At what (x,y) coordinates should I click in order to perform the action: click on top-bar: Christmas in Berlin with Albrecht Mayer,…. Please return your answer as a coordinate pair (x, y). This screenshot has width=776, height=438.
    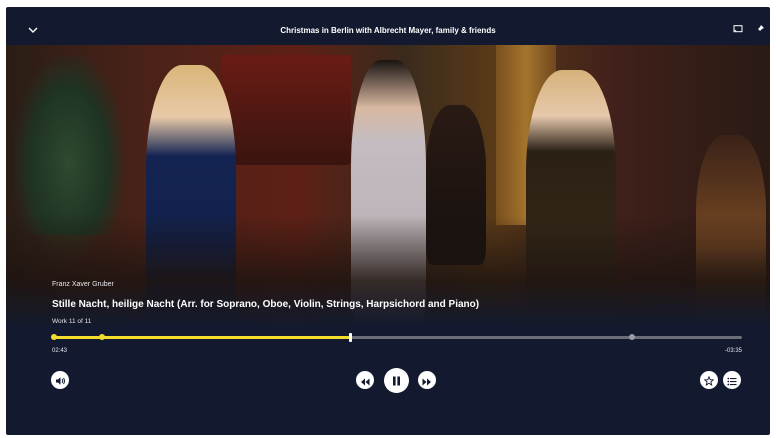
    Looking at the image, I should click on (388, 26).